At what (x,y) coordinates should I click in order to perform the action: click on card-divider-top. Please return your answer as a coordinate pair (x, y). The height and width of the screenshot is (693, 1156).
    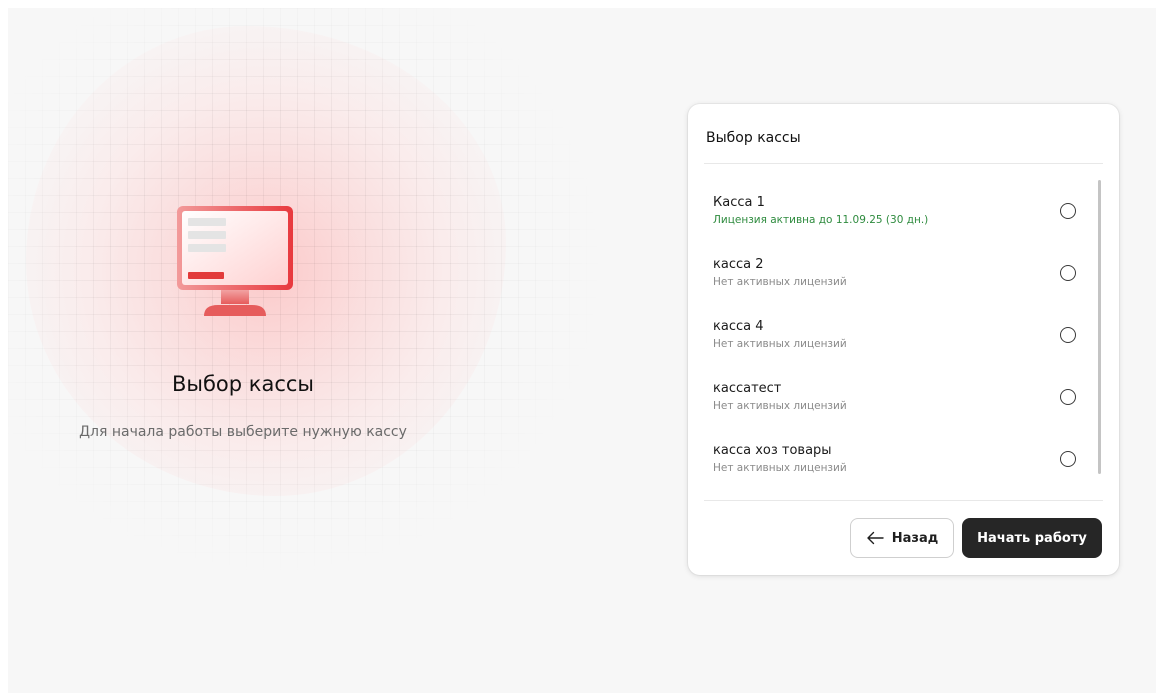
    Looking at the image, I should click on (903, 163).